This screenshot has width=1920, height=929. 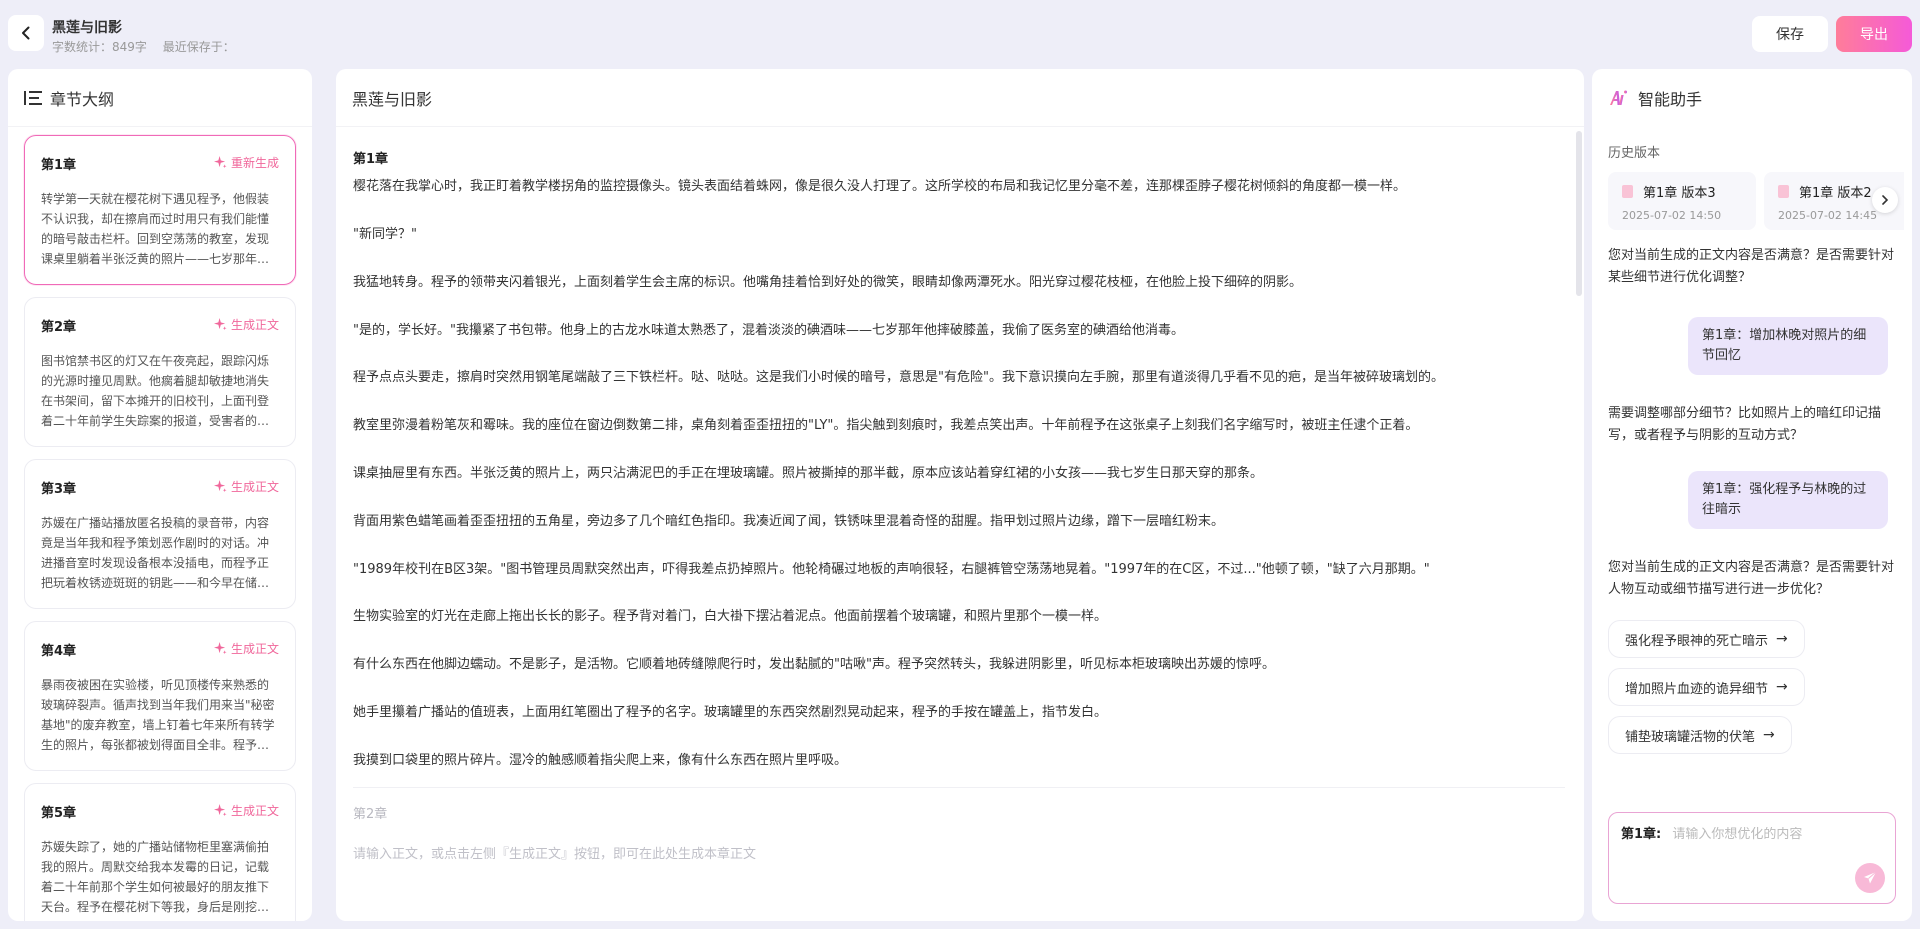 I want to click on user-message: 第1章：增加林晚对照片的细节回忆, so click(x=1788, y=346).